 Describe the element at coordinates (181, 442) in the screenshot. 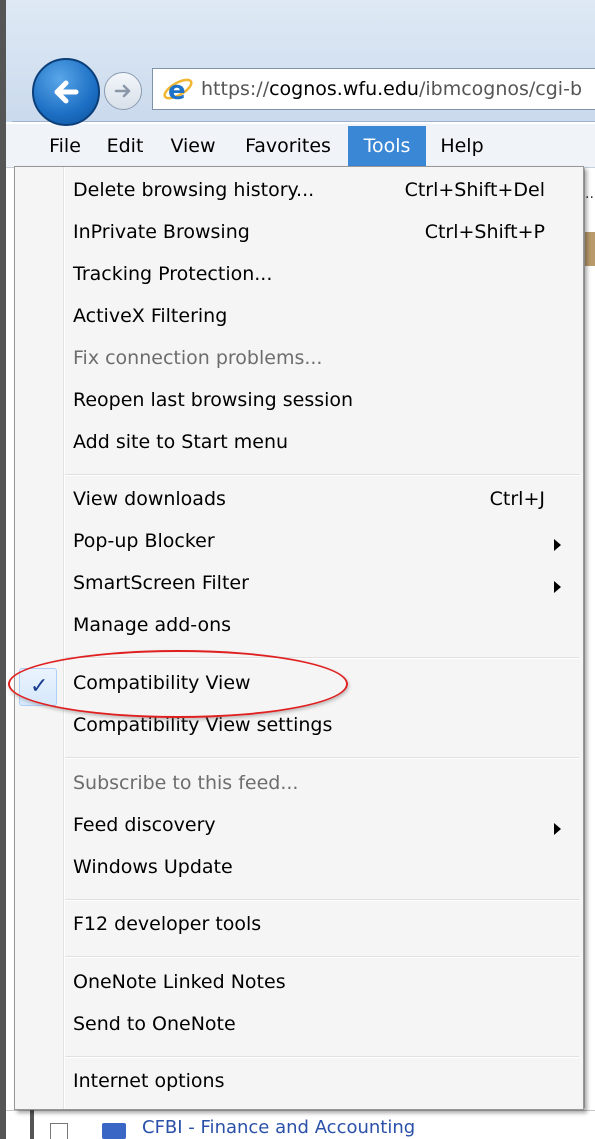

I see `menu-item-label: Add site to Start menu` at that location.